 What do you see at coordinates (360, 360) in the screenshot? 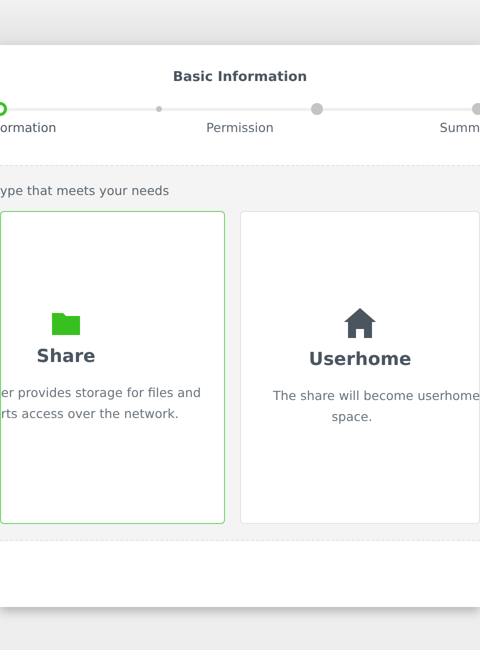
I see `card-title: Userhome` at bounding box center [360, 360].